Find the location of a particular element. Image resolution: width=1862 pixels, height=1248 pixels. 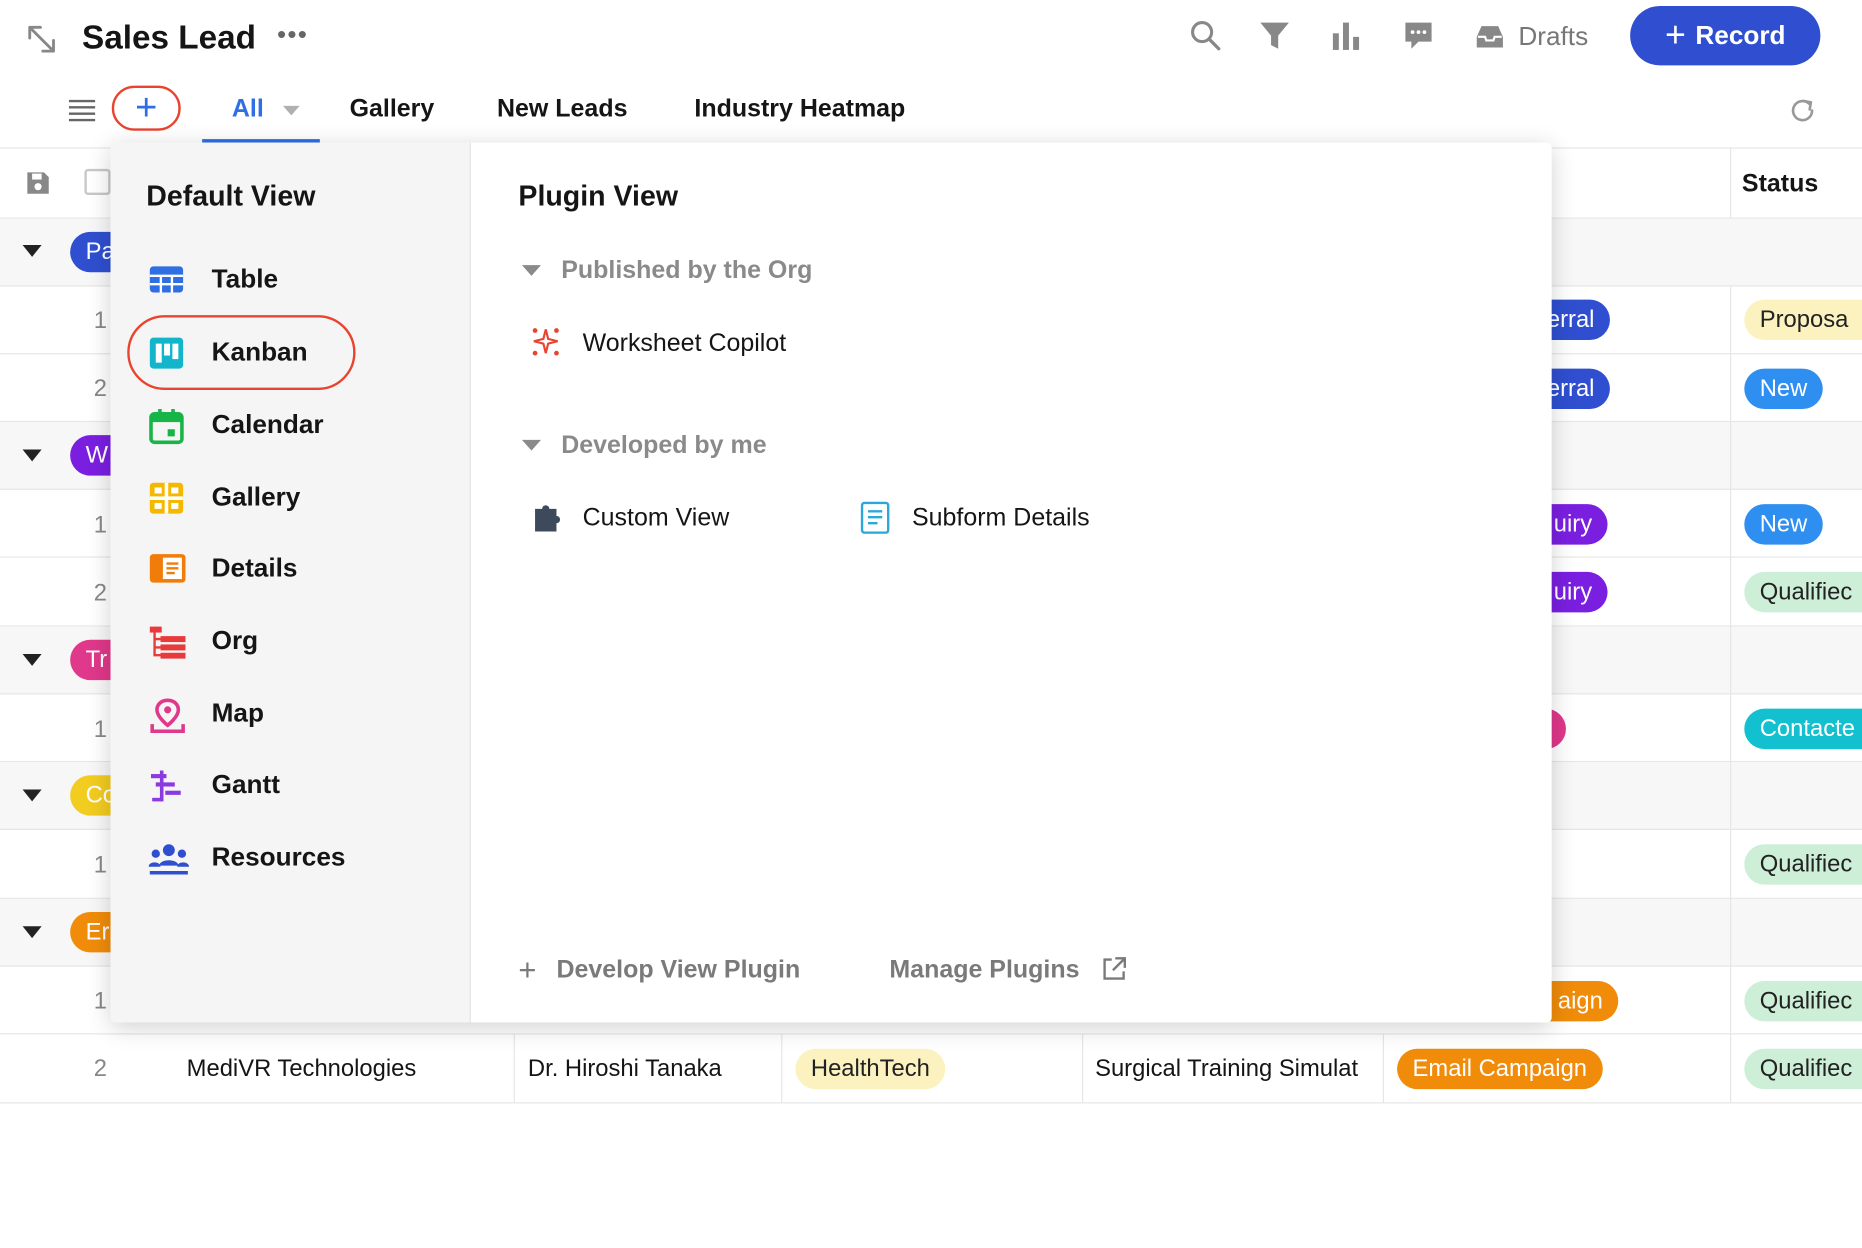

company-cell: MediVR Technologies is located at coordinates (347, 1069).